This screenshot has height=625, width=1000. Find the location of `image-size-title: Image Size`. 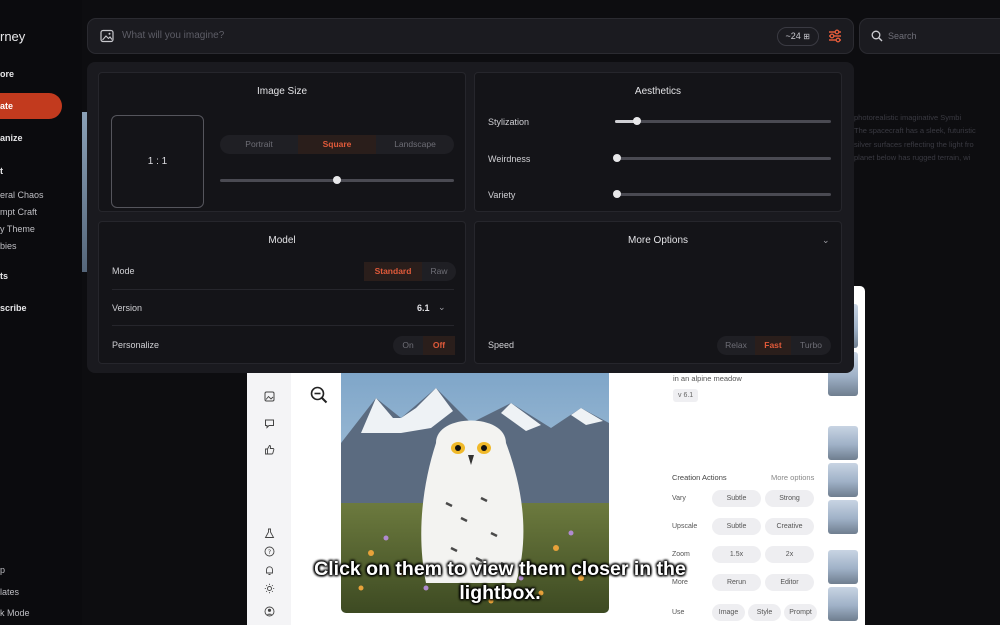

image-size-title: Image Size is located at coordinates (282, 91).